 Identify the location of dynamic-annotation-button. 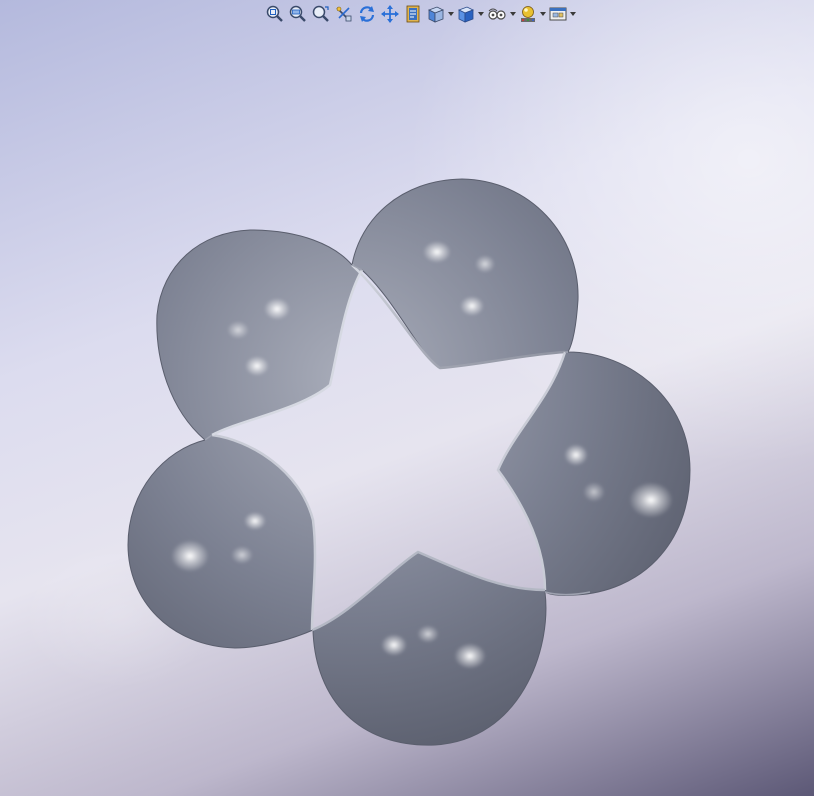
(413, 14).